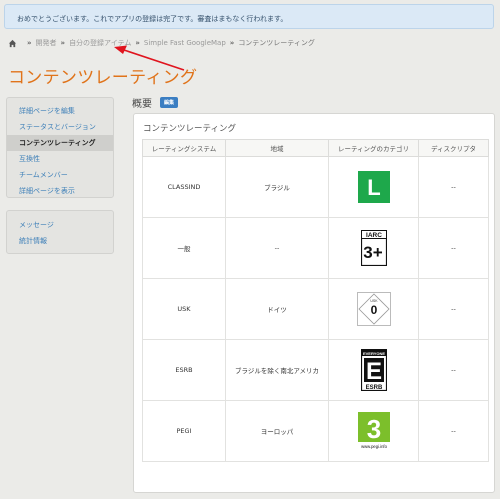 Image resolution: width=500 pixels, height=499 pixels. I want to click on table-row: ESRB ブラジルを除く南北アメリカ EVERYONE E ESRB --, so click(315, 370).